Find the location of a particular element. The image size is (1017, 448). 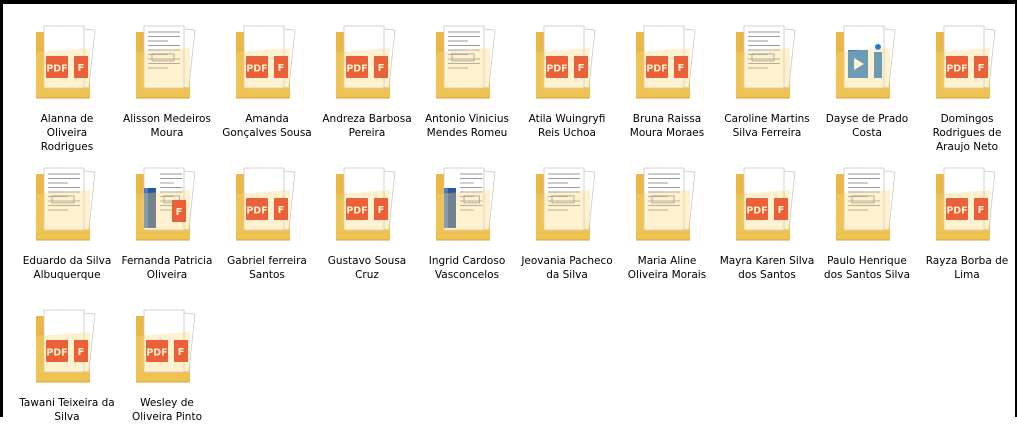

folder-item: PDF F Mayra Karen Silva dos Santos is located at coordinates (767, 235).